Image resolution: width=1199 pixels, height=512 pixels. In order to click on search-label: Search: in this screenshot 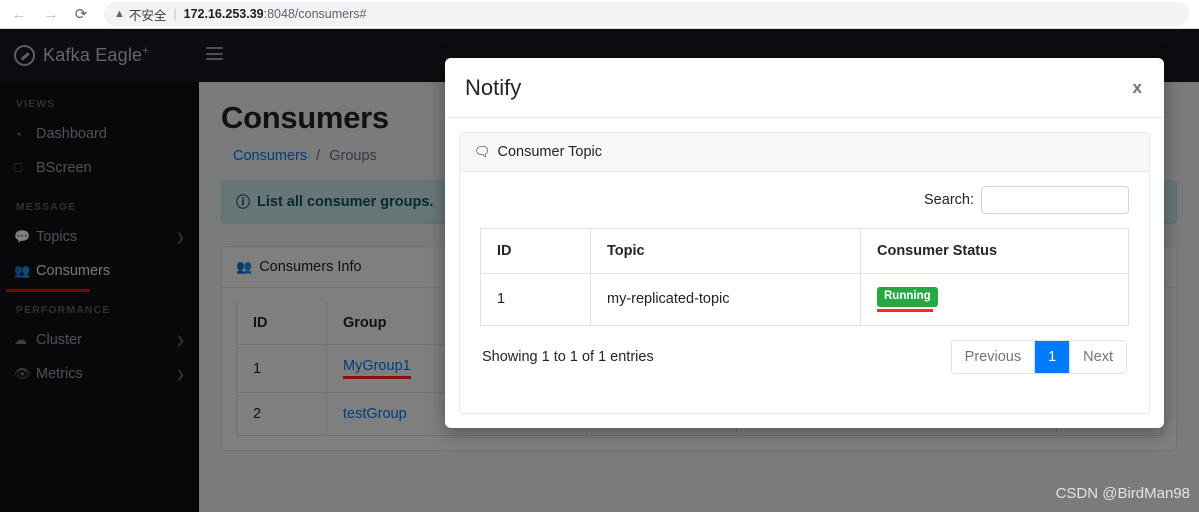, I will do `click(949, 200)`.